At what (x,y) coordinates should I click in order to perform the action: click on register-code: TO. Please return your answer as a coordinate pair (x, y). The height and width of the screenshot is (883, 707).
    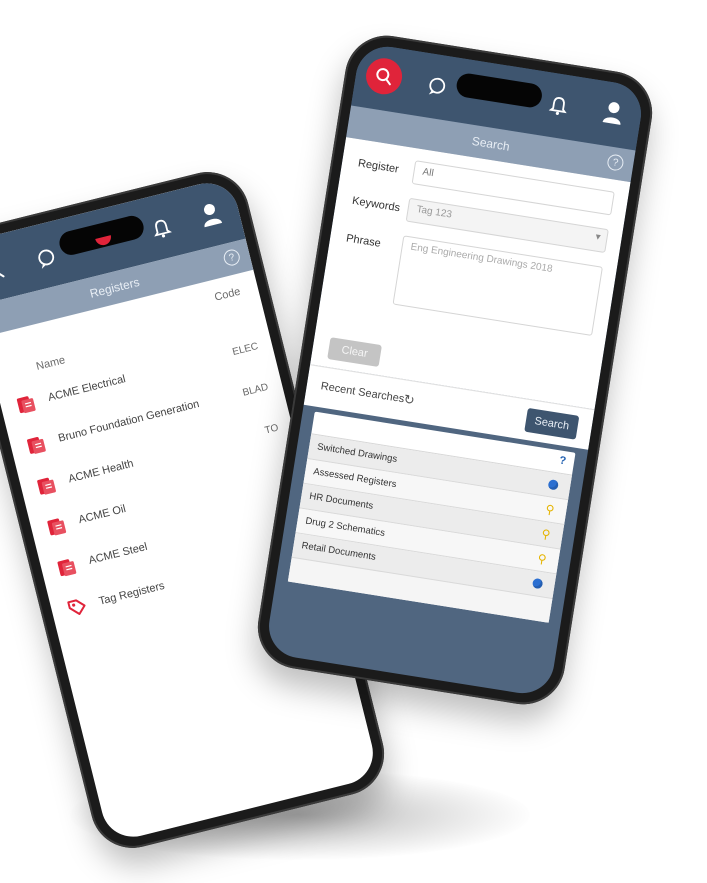
    Looking at the image, I should click on (271, 429).